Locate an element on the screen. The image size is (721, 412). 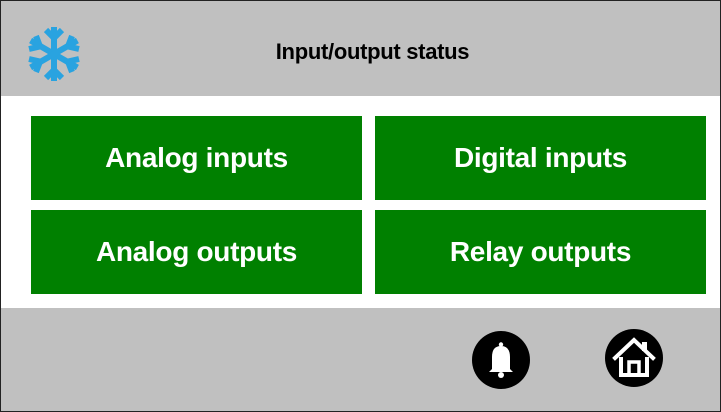
home-button is located at coordinates (634, 358).